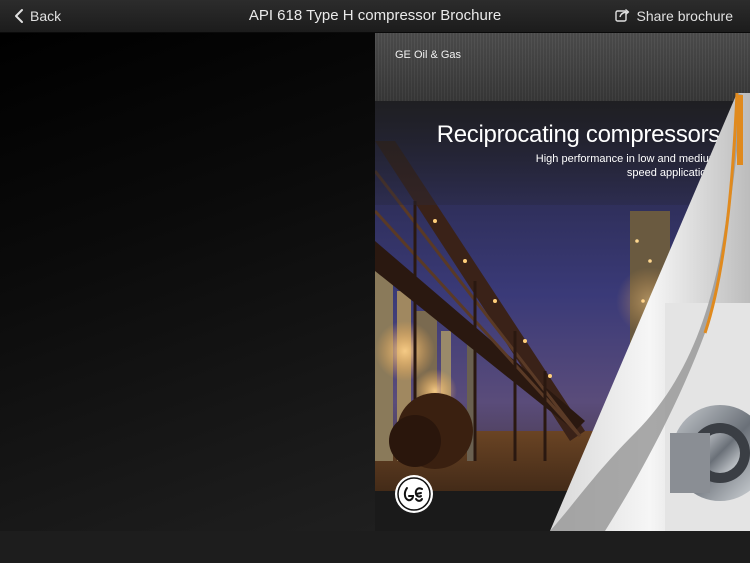 This screenshot has height=563, width=750. What do you see at coordinates (19, 16) in the screenshot?
I see `chevron-left-icon` at bounding box center [19, 16].